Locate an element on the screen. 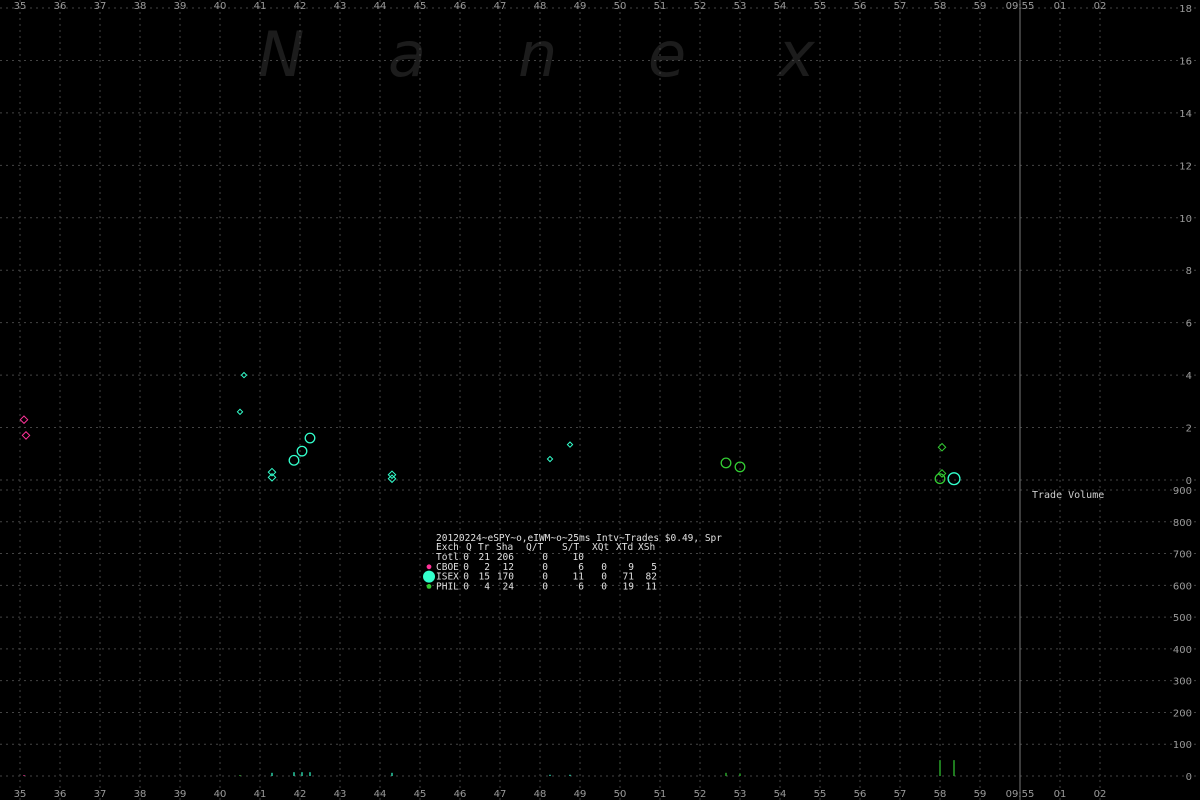  watermark: Nanex is located at coordinates (537, 54).